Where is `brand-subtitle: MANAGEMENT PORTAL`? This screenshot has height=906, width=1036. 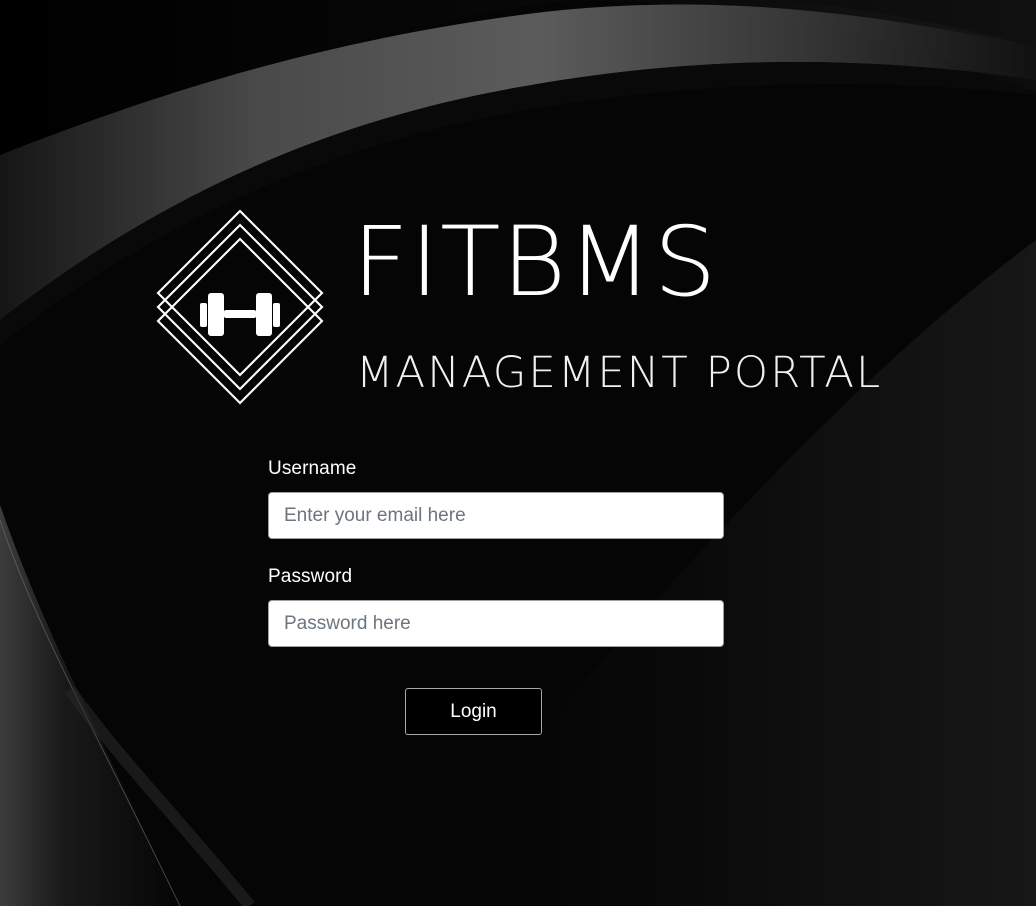
brand-subtitle: MANAGEMENT PORTAL is located at coordinates (619, 373).